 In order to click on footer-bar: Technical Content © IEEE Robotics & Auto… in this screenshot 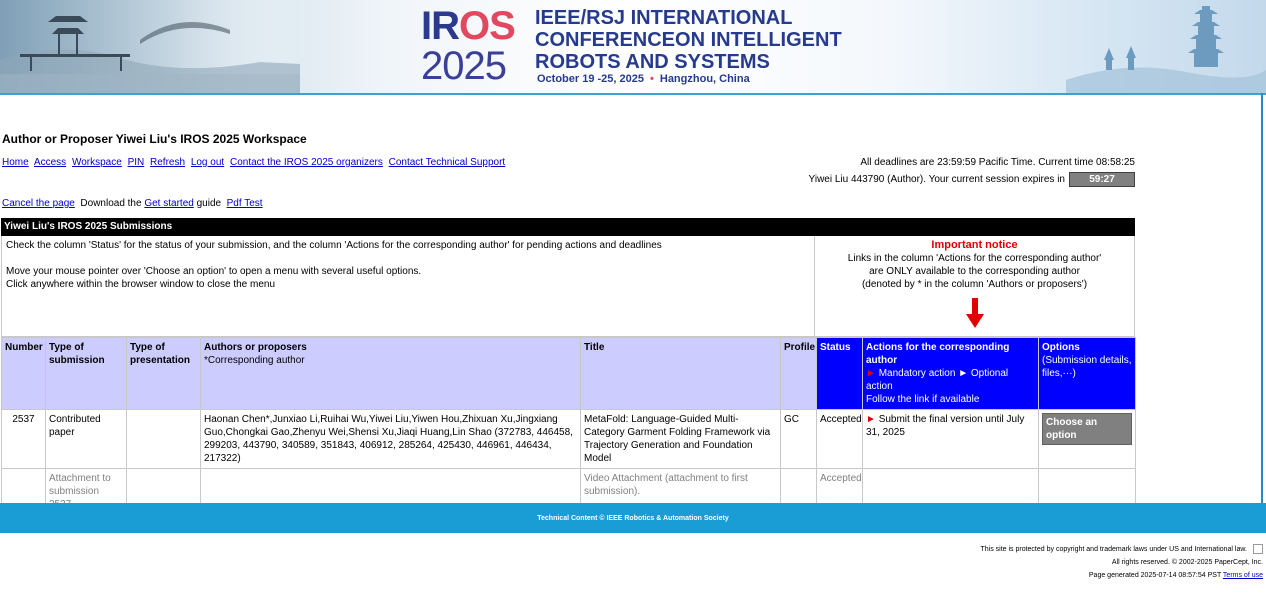, I will do `click(633, 518)`.